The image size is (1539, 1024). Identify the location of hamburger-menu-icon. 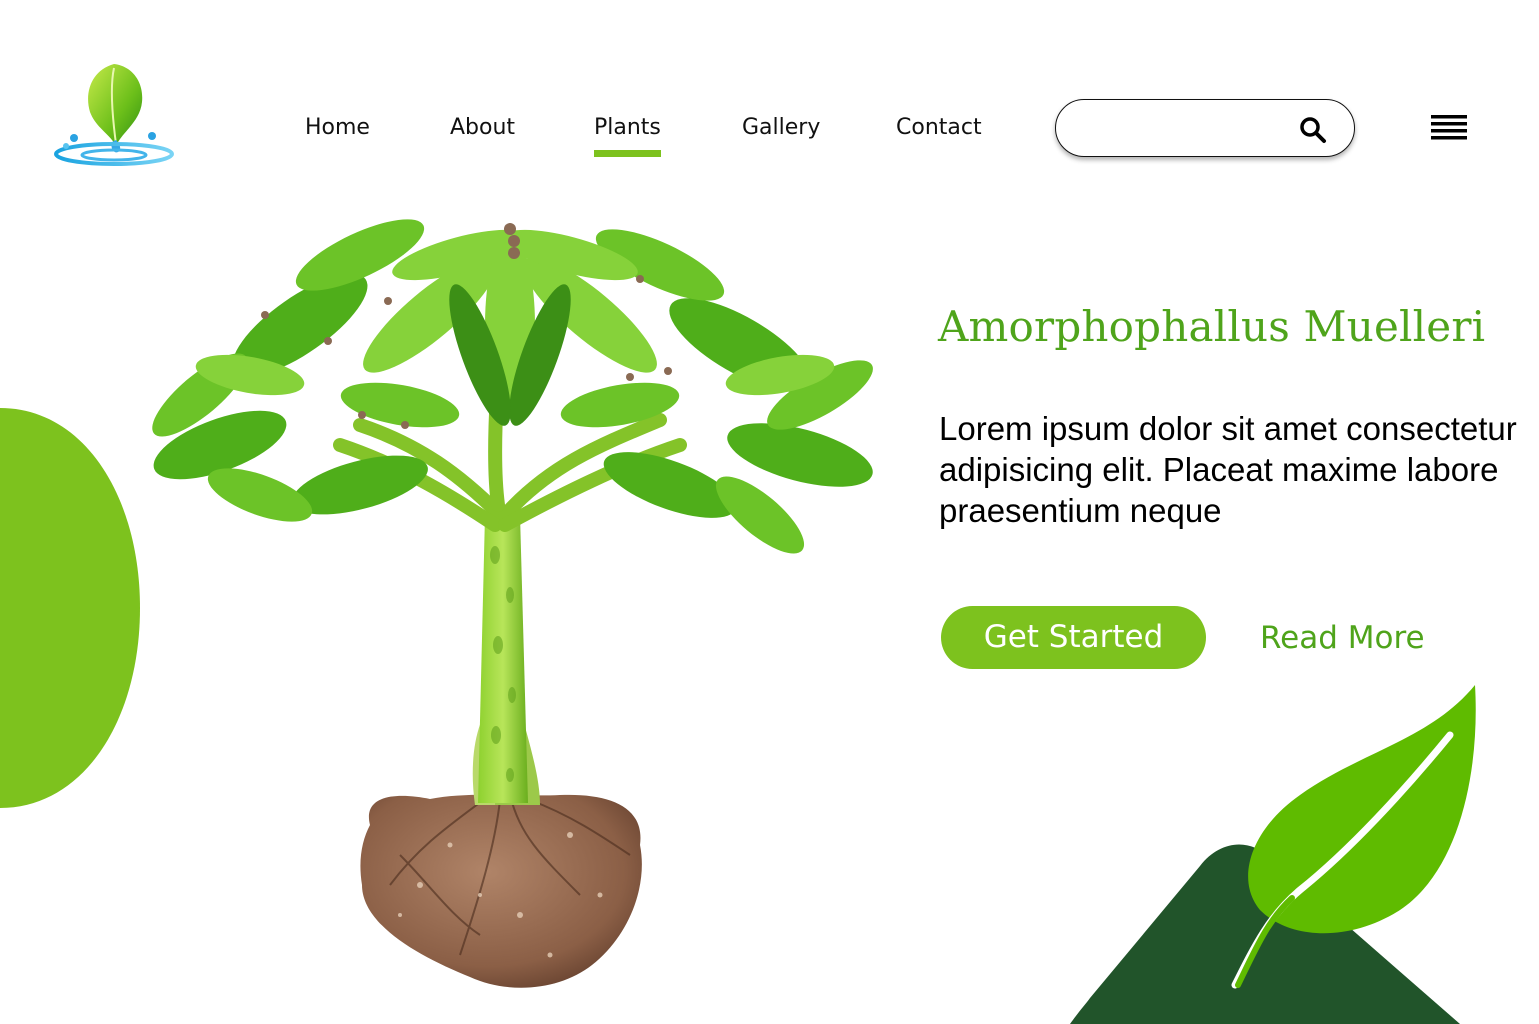
(1450, 129).